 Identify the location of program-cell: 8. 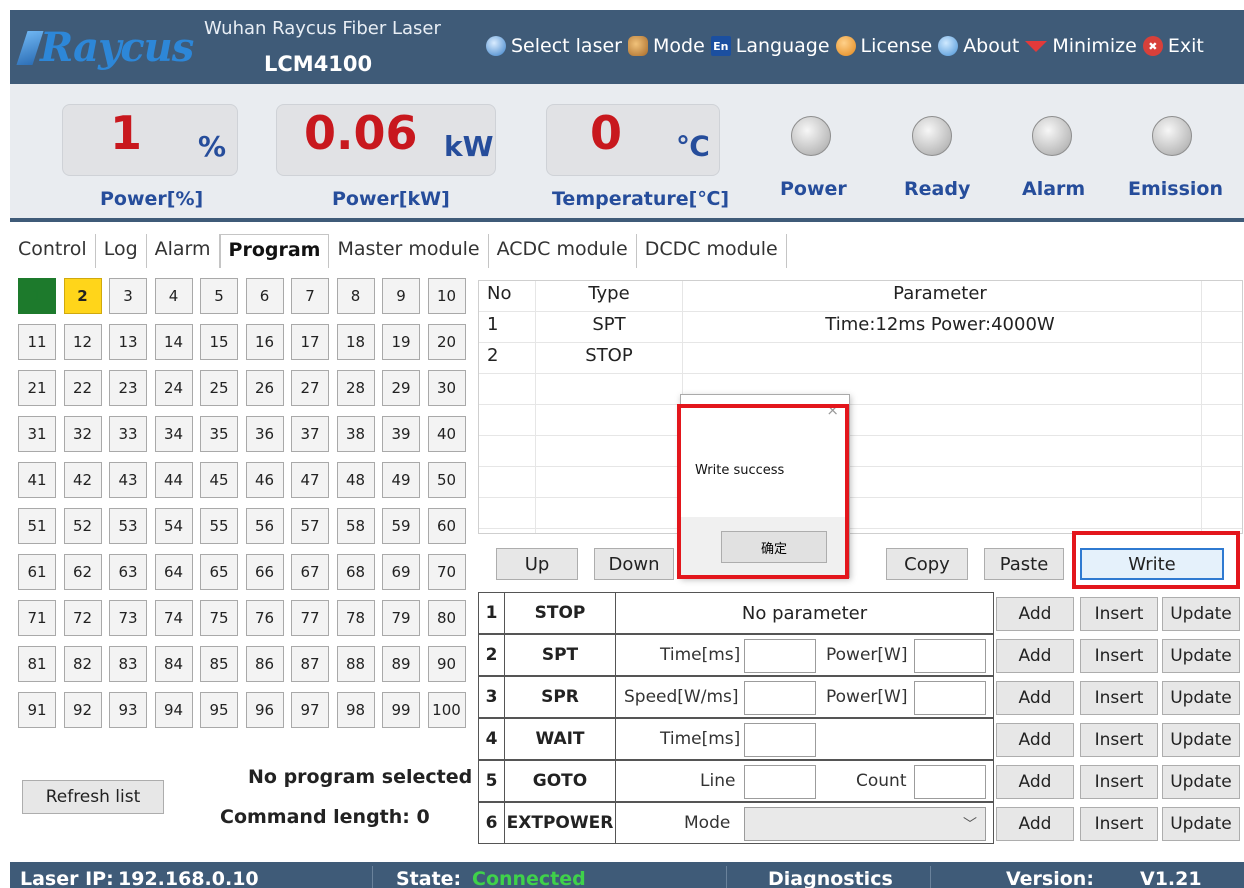
(355, 296).